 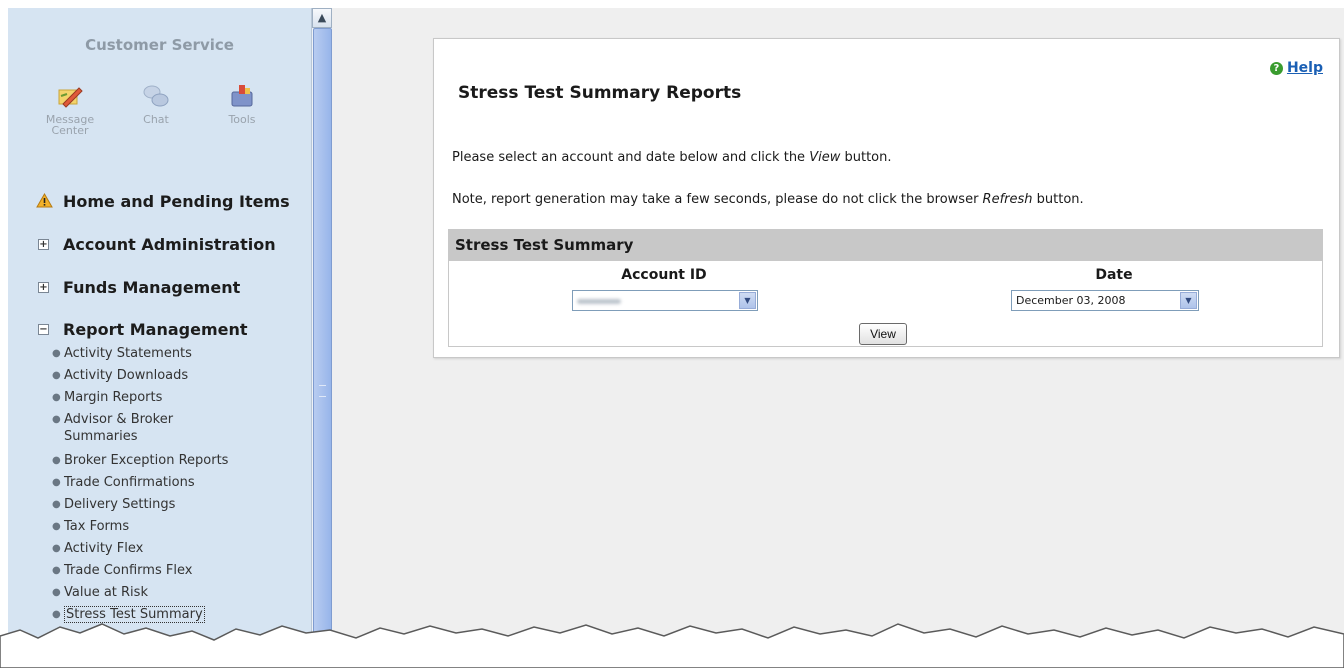 What do you see at coordinates (44, 200) in the screenshot?
I see `warning-icon` at bounding box center [44, 200].